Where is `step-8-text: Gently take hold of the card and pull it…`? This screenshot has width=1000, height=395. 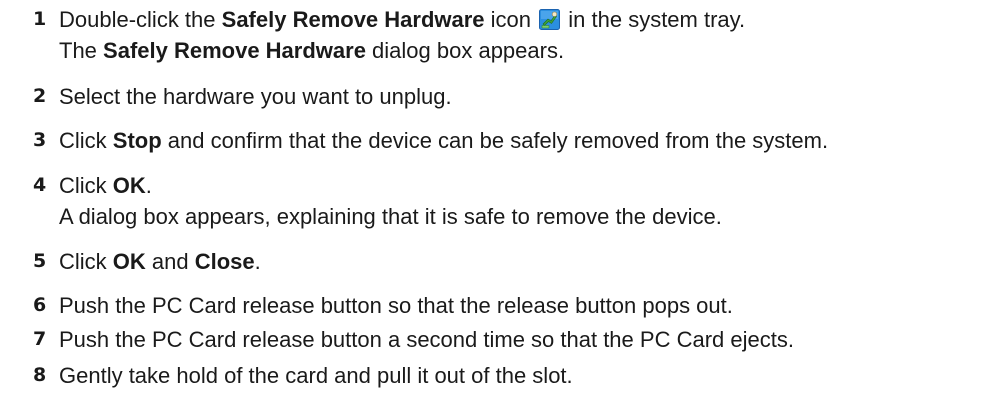
step-8-text: Gently take hold of the card and pull it… is located at coordinates (316, 375).